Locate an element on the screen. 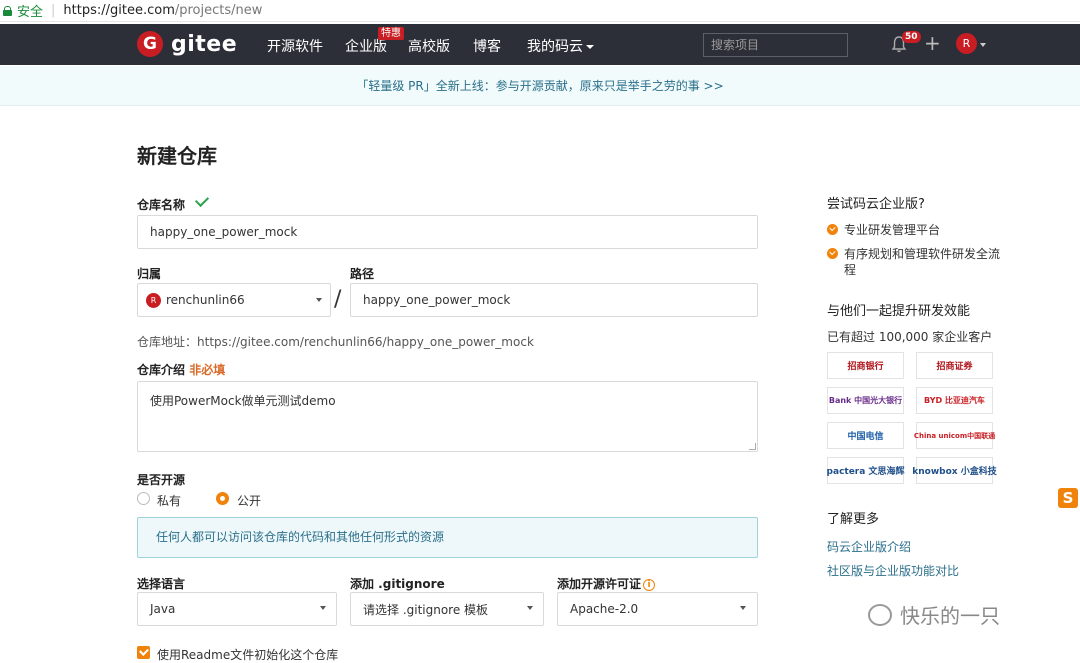 The height and width of the screenshot is (663, 1080). nav-my-gitee: 我的码云 is located at coordinates (560, 46).